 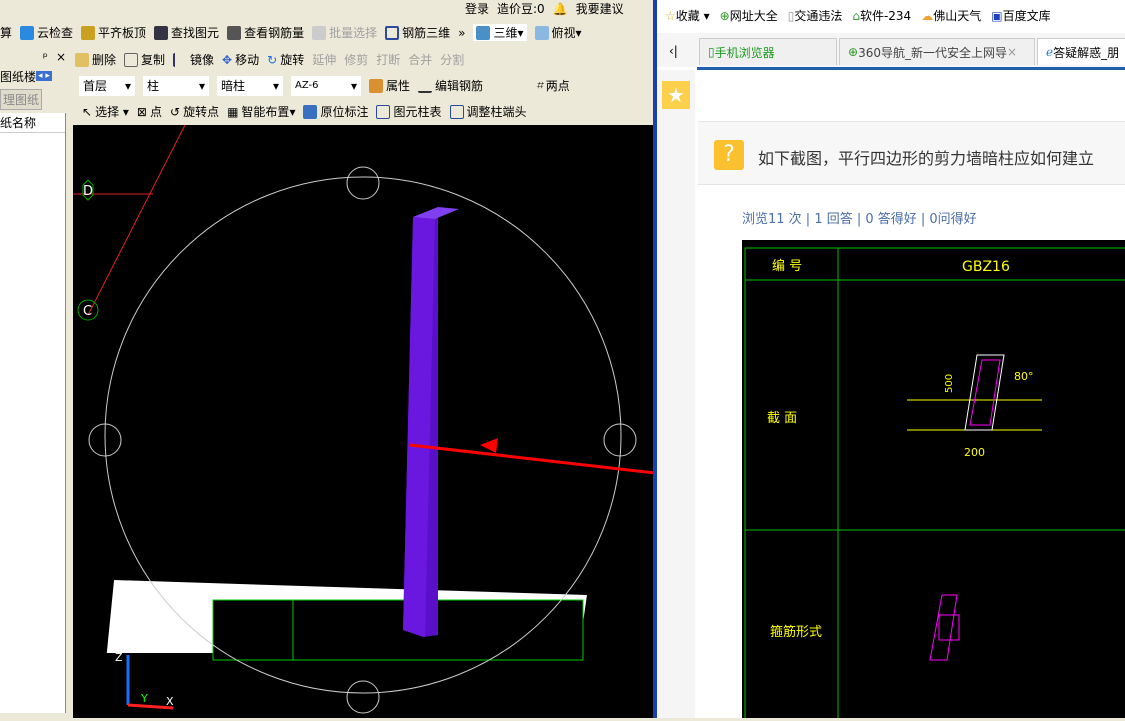 I want to click on floor-select: 首层 ▾, so click(x=107, y=85).